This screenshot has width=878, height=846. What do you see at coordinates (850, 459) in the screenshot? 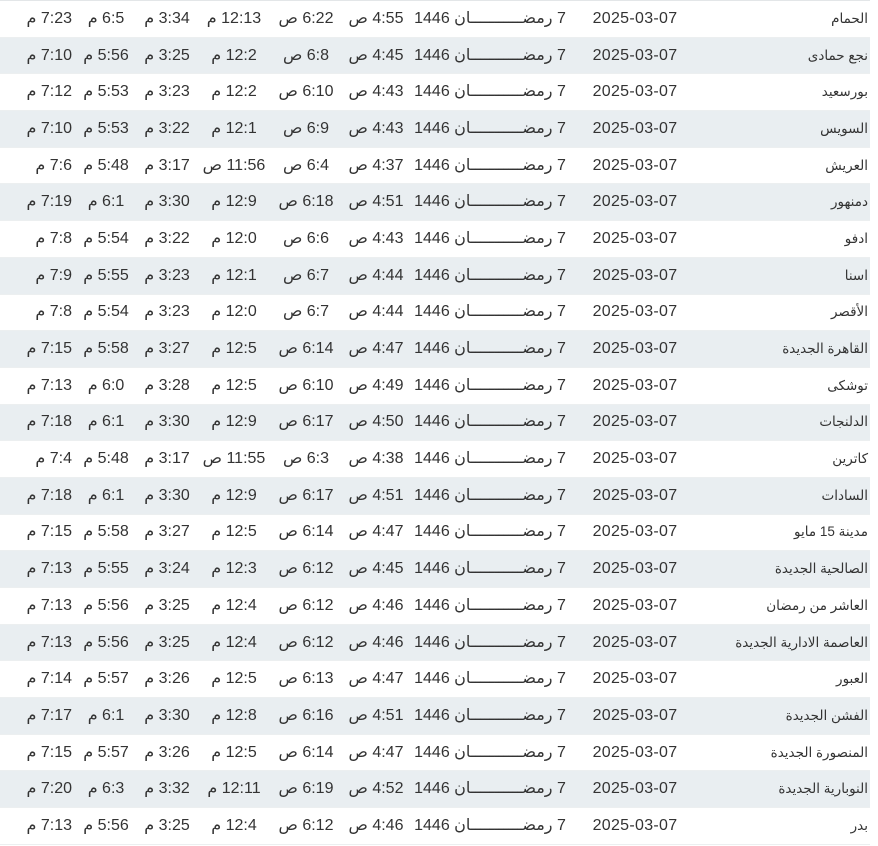
I see `city-name: كاترين` at bounding box center [850, 459].